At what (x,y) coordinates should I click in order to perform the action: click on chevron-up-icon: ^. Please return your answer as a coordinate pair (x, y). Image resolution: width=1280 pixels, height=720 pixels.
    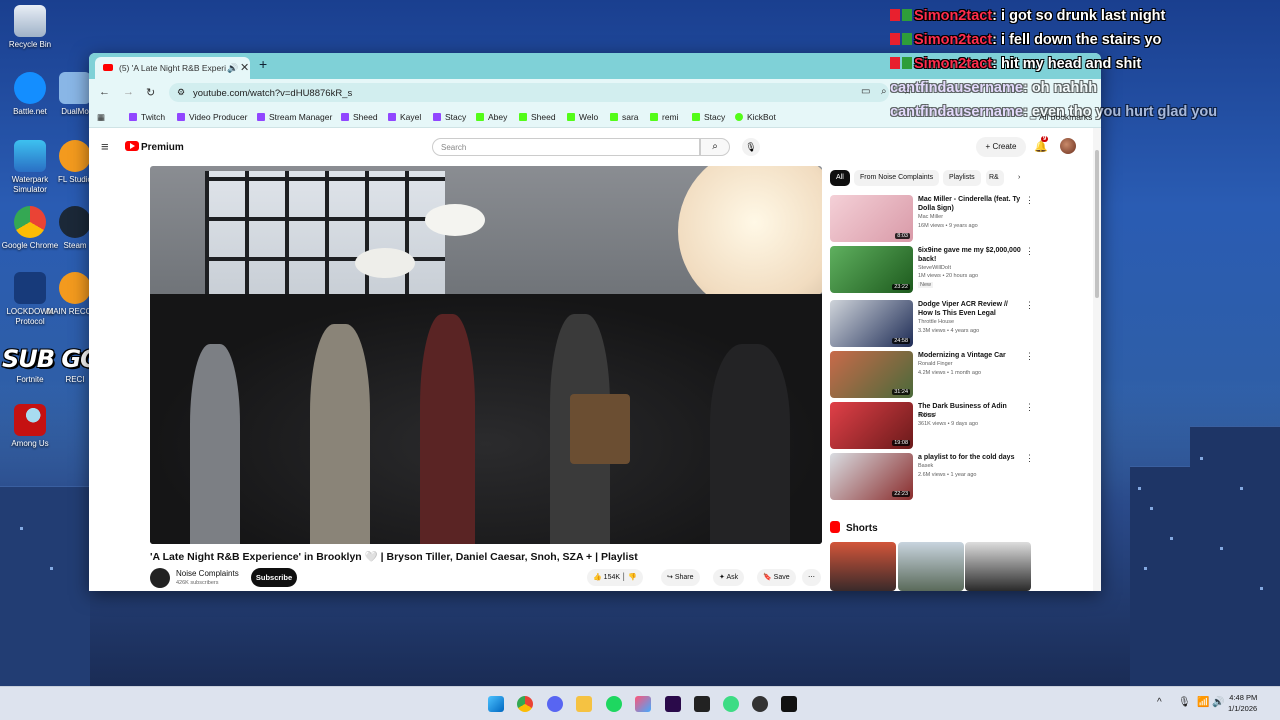
    Looking at the image, I should click on (1159, 702).